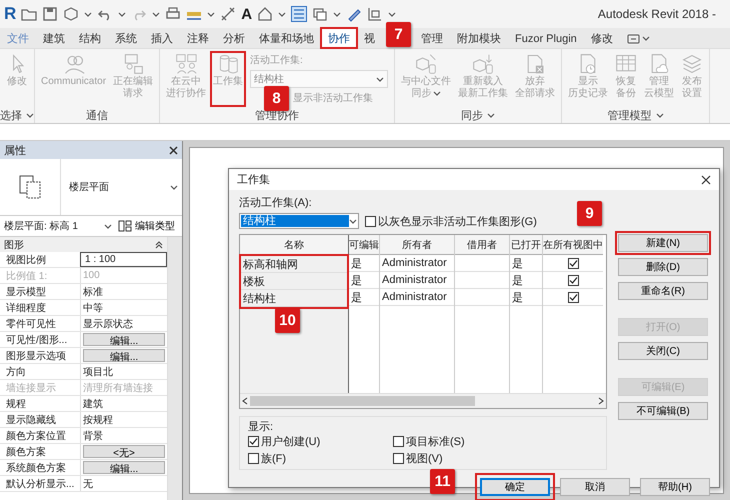 The image size is (730, 500). What do you see at coordinates (126, 38) in the screenshot?
I see `ribbon-tab: 系统` at bounding box center [126, 38].